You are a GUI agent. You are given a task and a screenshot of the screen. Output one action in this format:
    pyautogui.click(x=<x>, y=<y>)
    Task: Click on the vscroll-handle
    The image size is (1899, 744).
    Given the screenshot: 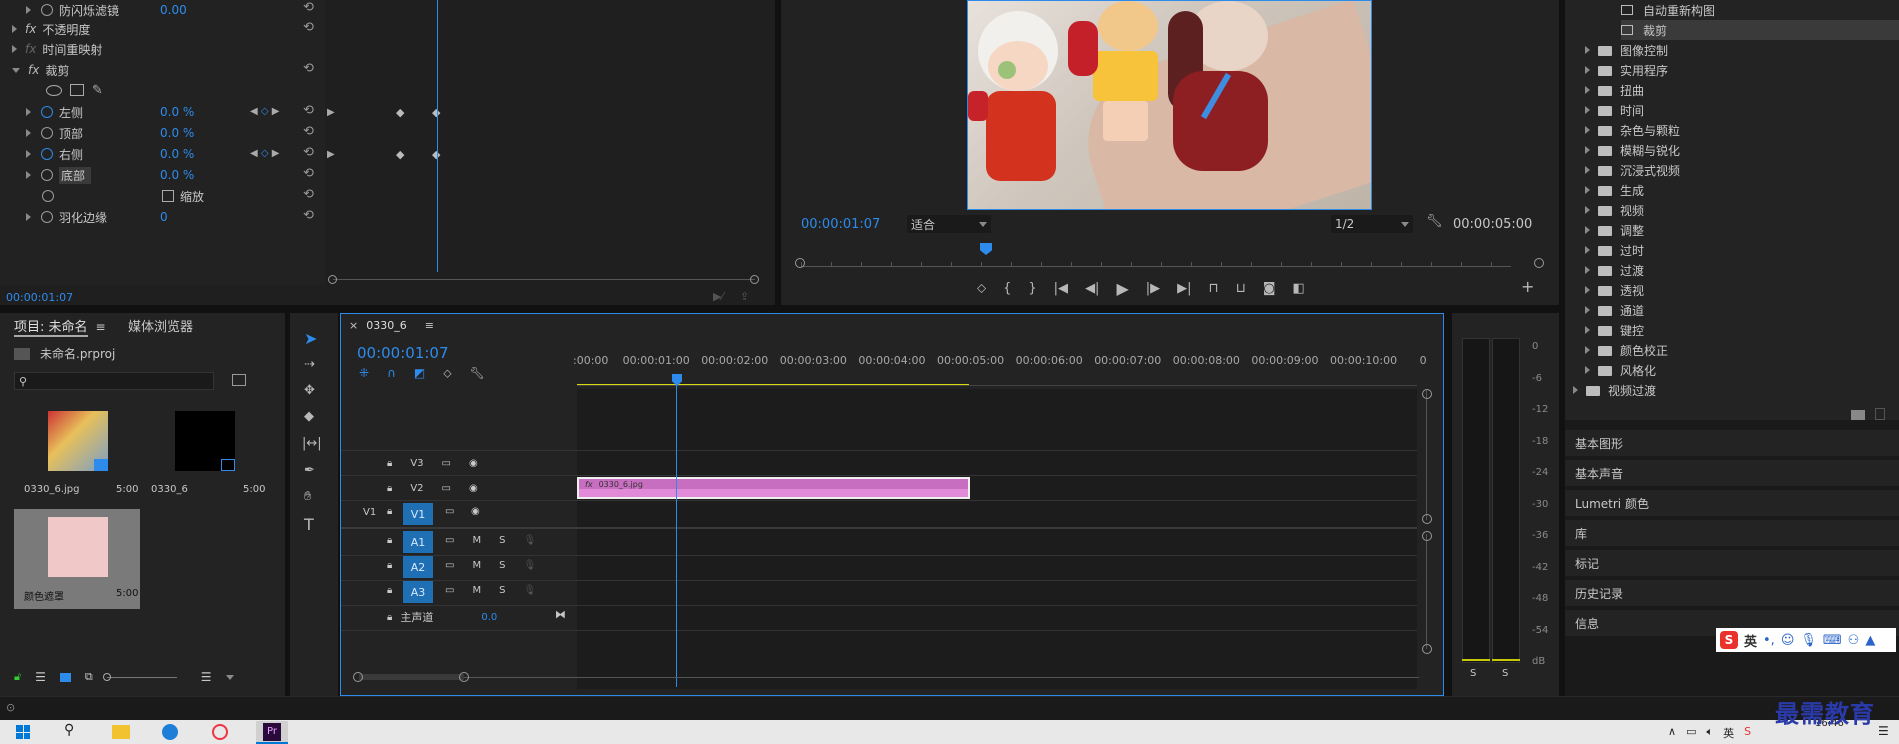 What is the action you would take?
    pyautogui.click(x=1427, y=394)
    